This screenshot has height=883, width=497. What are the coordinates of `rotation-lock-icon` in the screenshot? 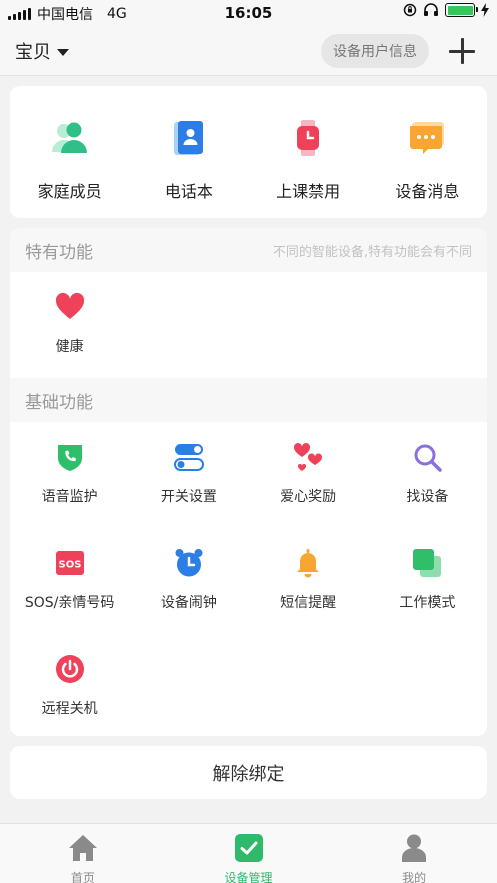 It's located at (410, 10).